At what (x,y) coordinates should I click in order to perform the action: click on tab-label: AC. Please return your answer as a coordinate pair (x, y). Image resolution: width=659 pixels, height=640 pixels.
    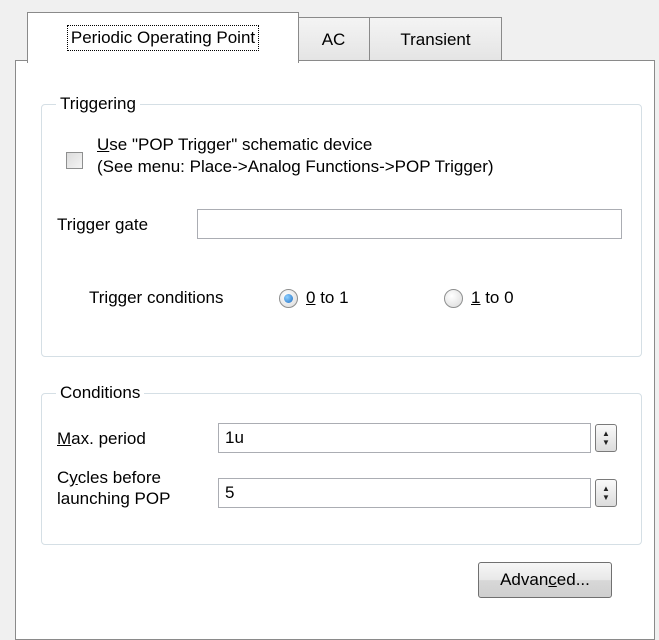
    Looking at the image, I should click on (333, 39).